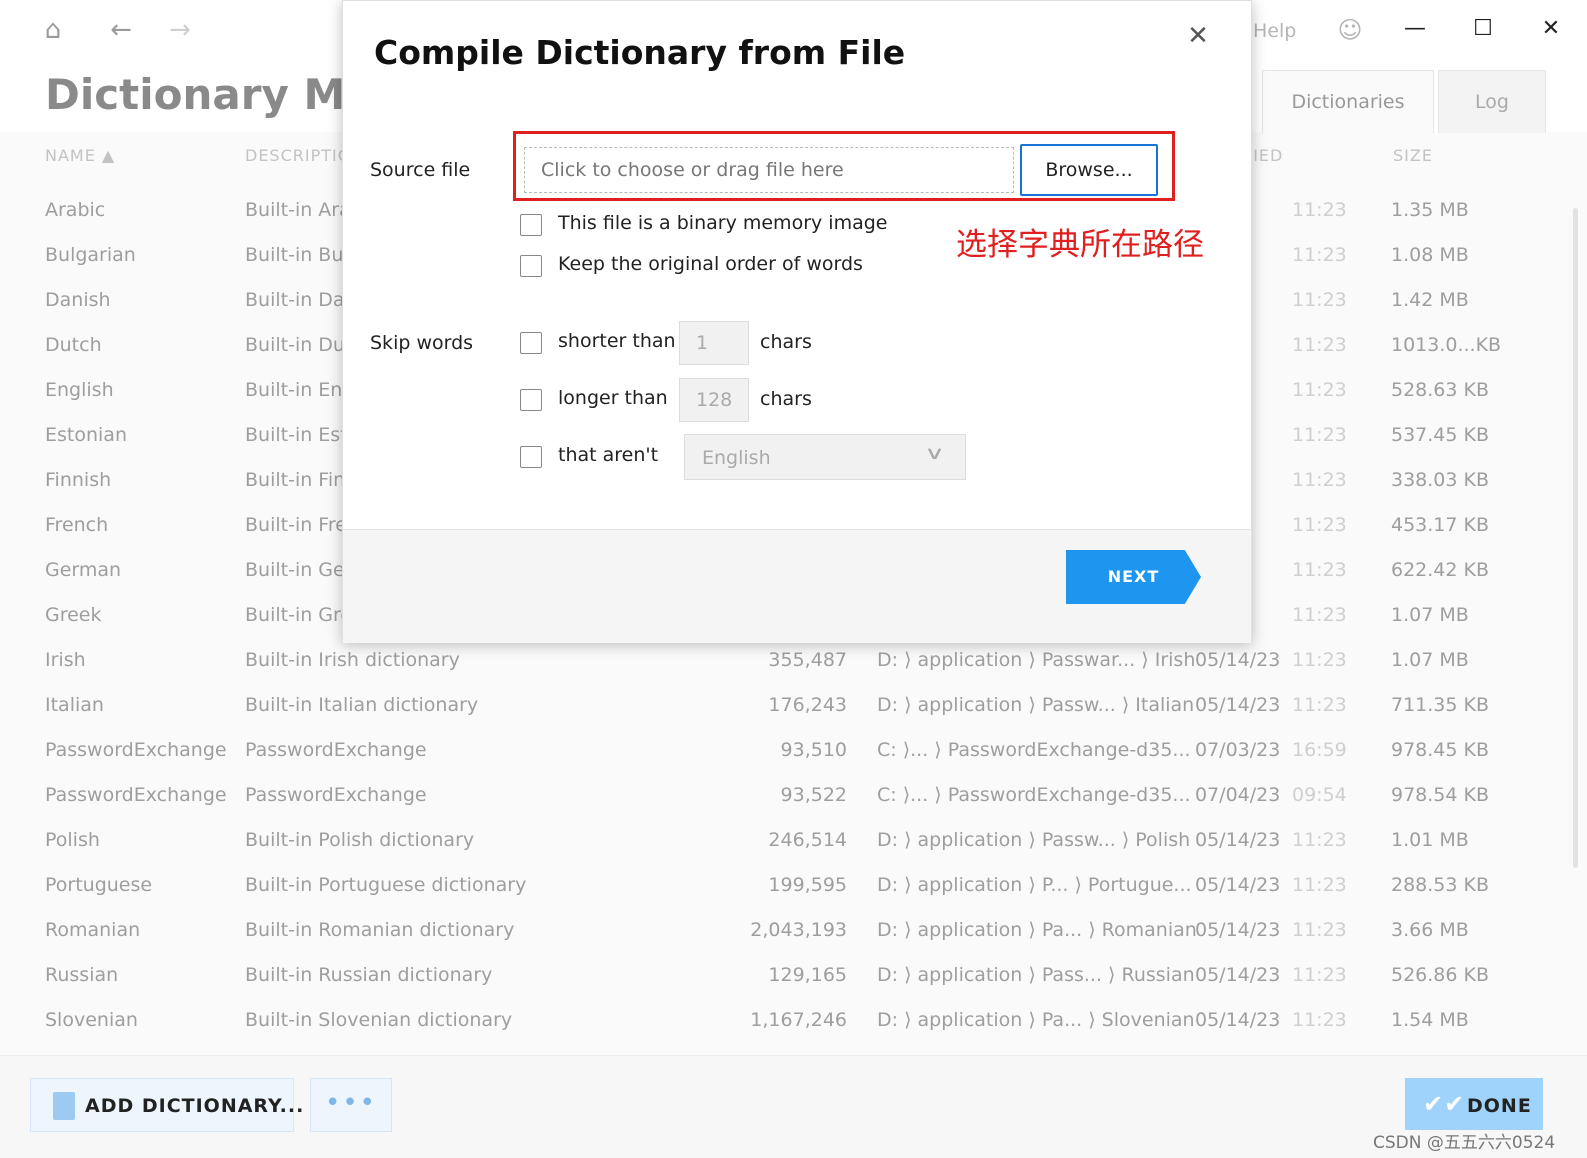  I want to click on dialog-footer: NEXT, so click(797, 586).